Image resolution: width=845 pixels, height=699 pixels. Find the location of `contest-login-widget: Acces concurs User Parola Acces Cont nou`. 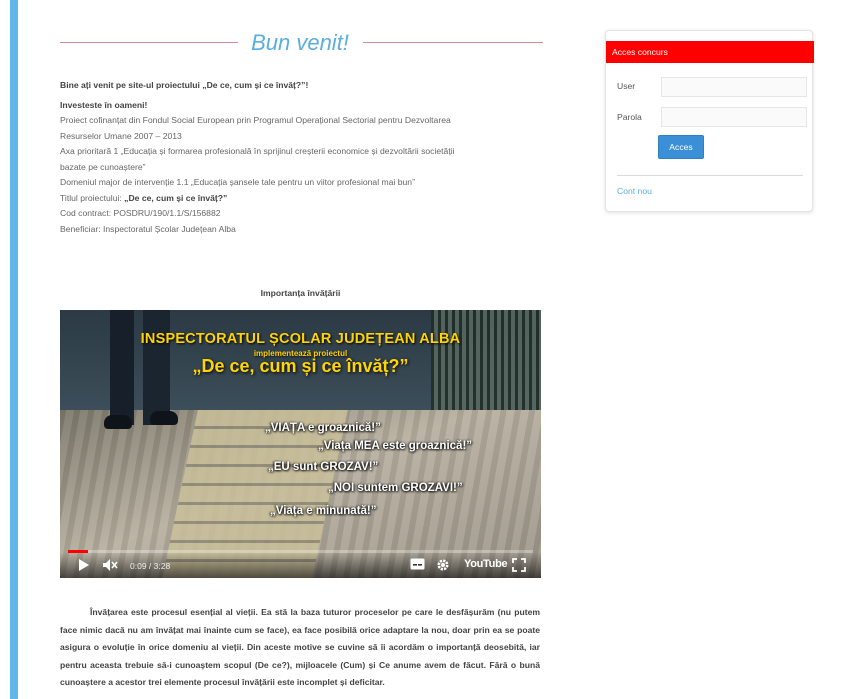

contest-login-widget: Acces concurs User Parola Acces Cont nou is located at coordinates (709, 121).